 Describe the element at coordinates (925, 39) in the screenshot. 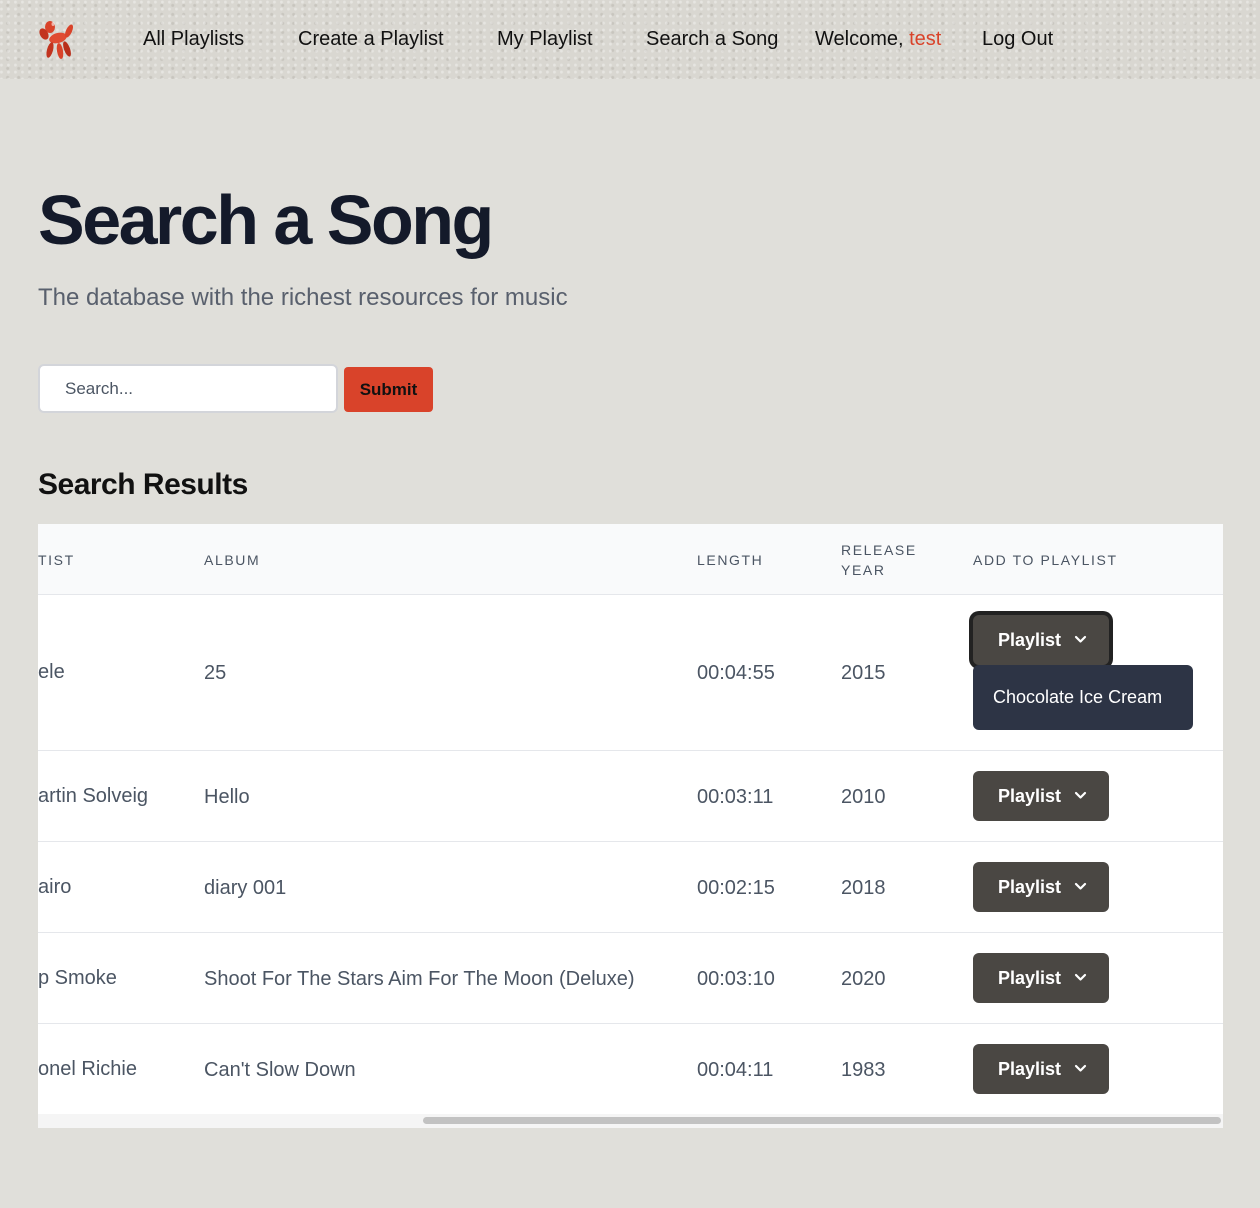

I see `welcome-username: test` at that location.